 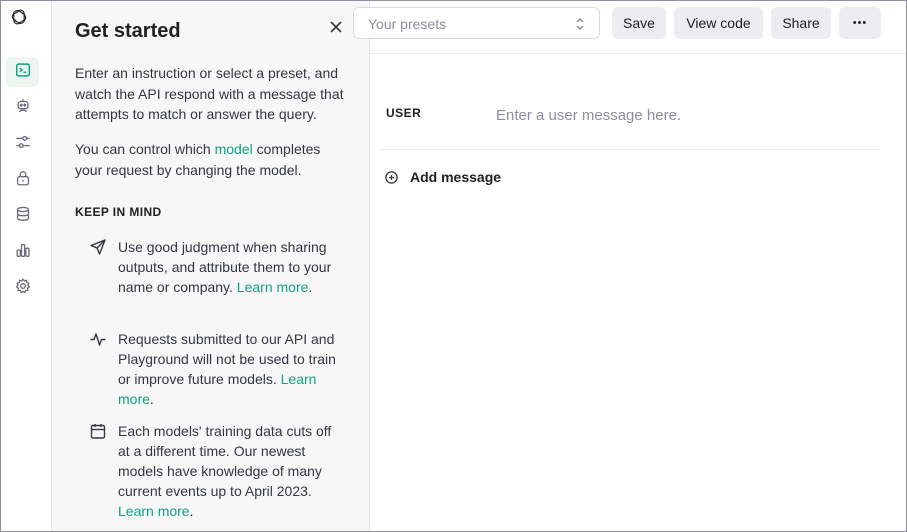 I want to click on save-button: Save, so click(x=639, y=23).